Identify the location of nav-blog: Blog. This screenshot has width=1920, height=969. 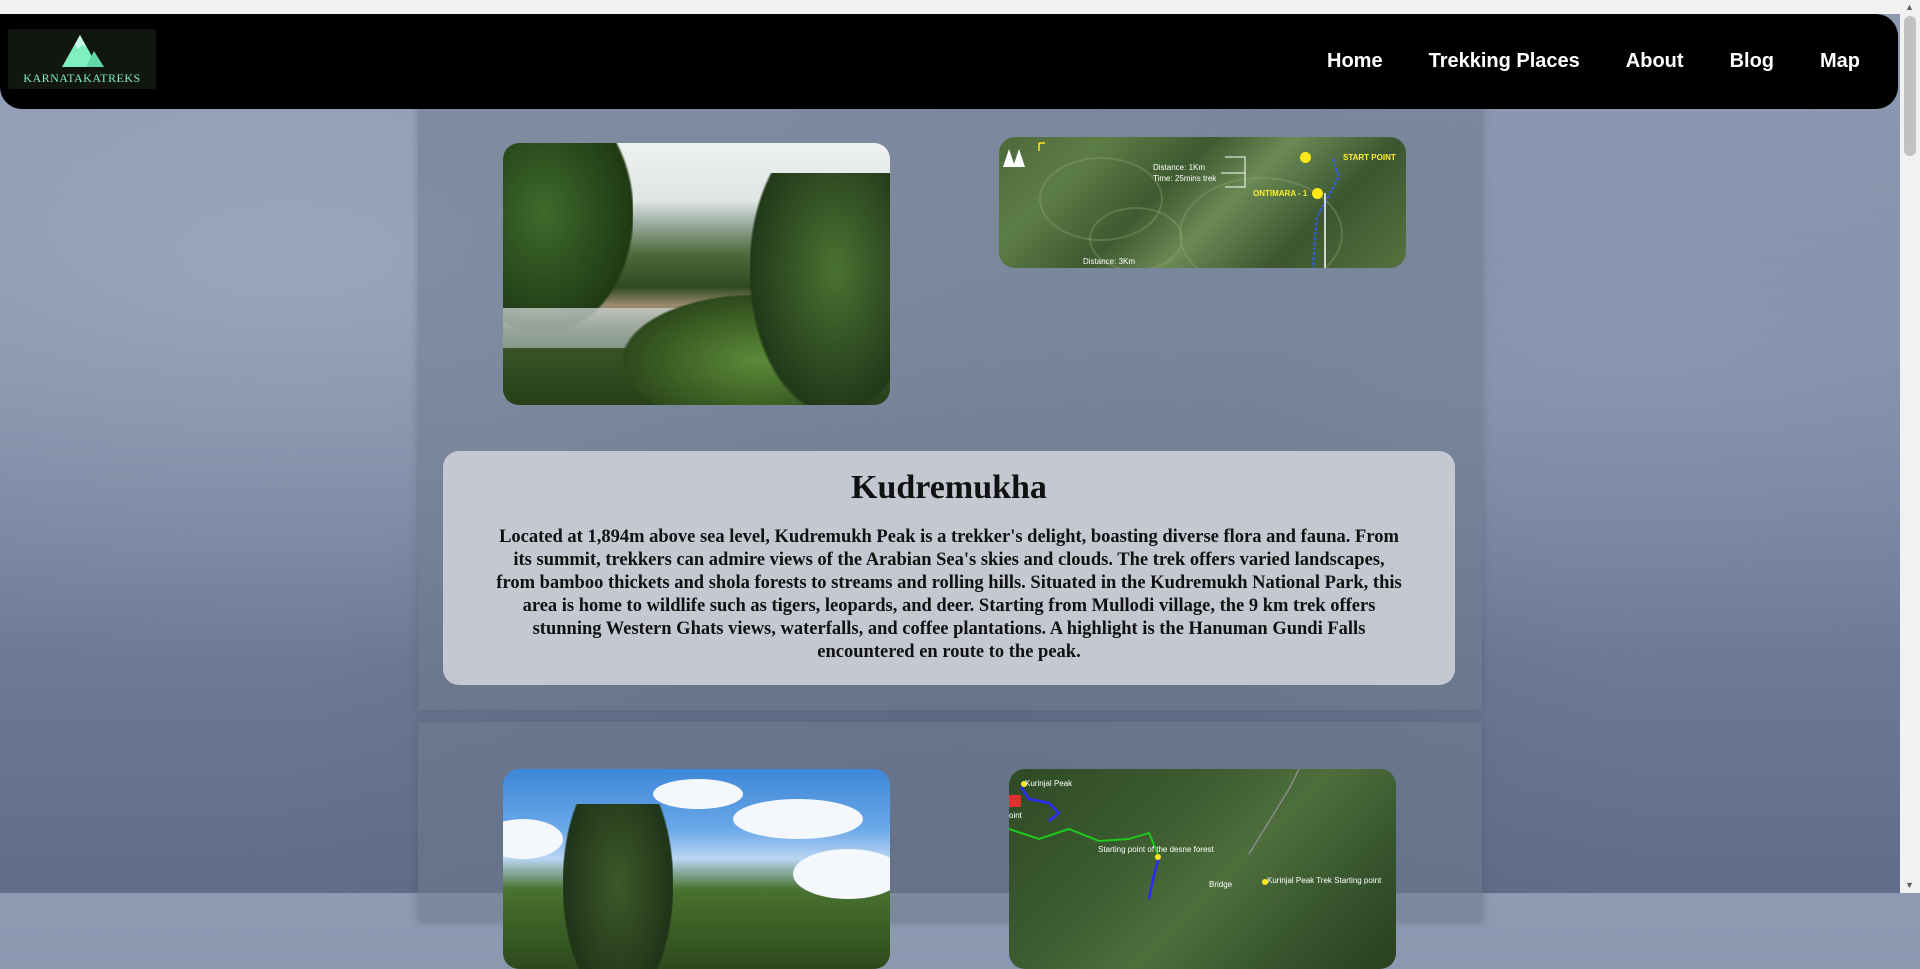
(1752, 61).